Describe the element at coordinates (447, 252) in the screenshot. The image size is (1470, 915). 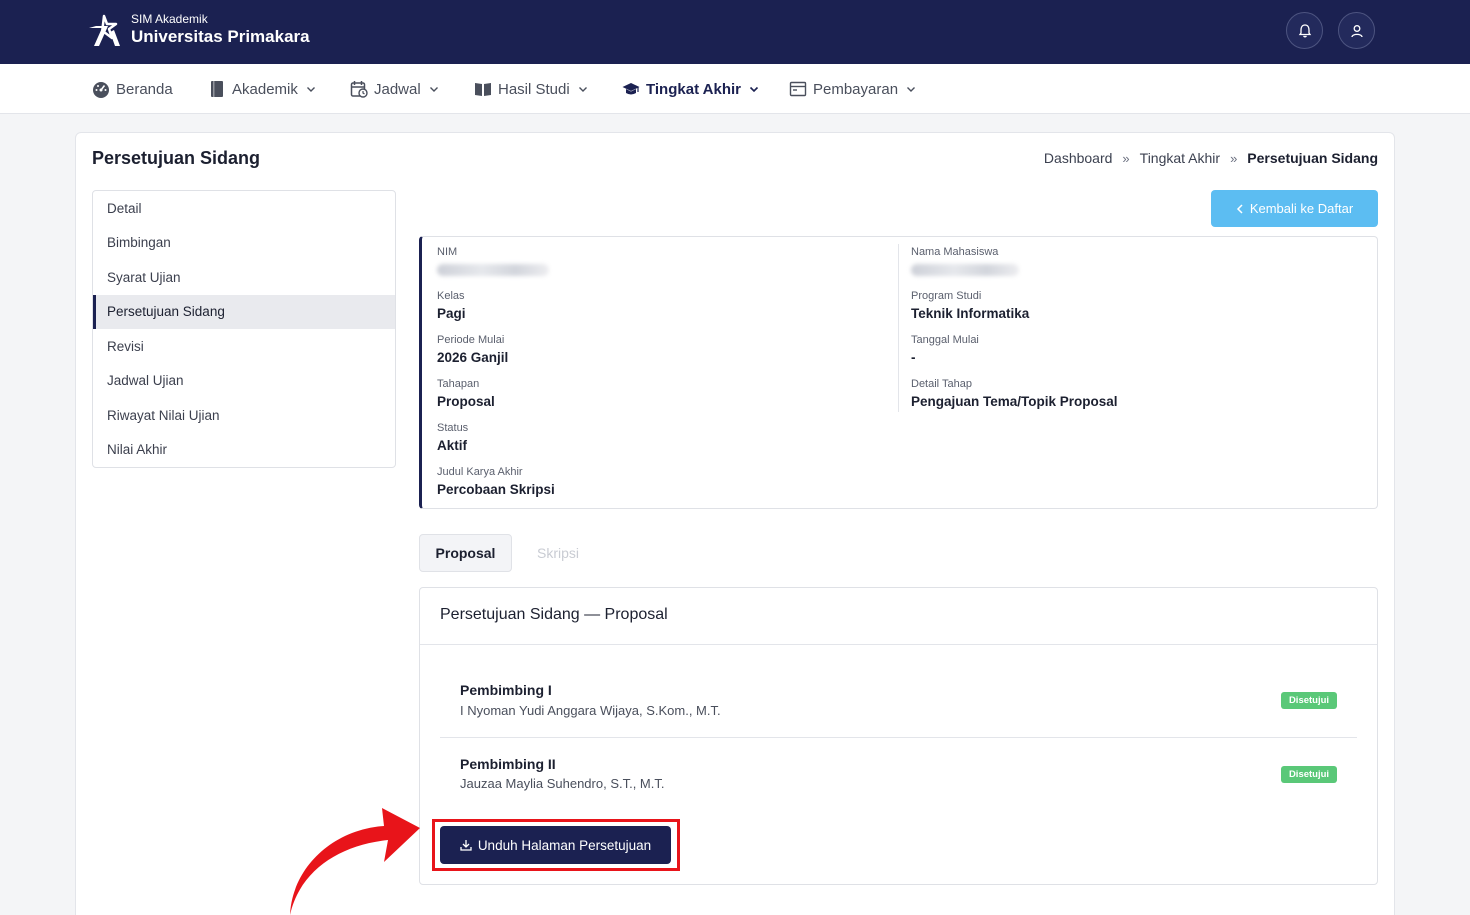
I see `nim-label: NIM` at that location.